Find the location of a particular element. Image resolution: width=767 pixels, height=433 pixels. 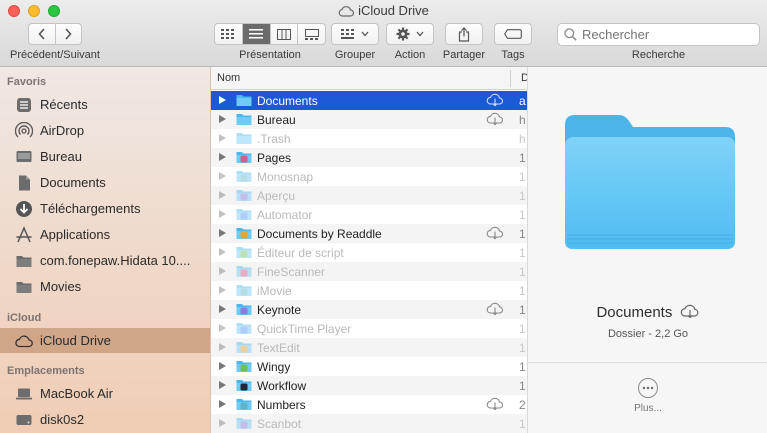

file-name: Wingy is located at coordinates (274, 367).